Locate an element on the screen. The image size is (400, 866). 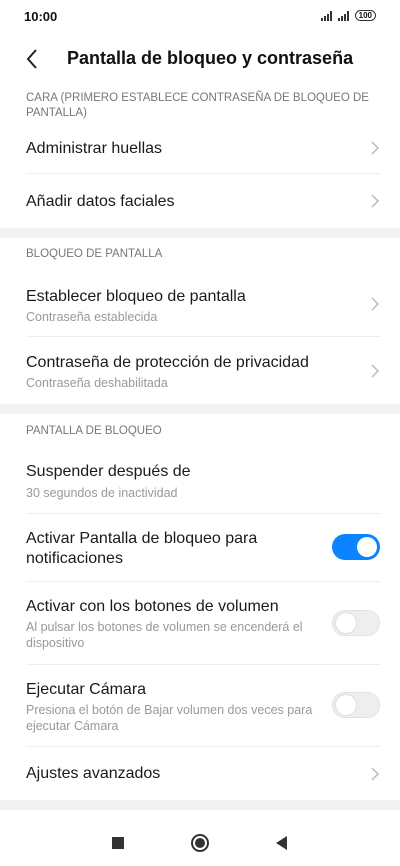
status-bar: 10:00 100 is located at coordinates (200, 17).